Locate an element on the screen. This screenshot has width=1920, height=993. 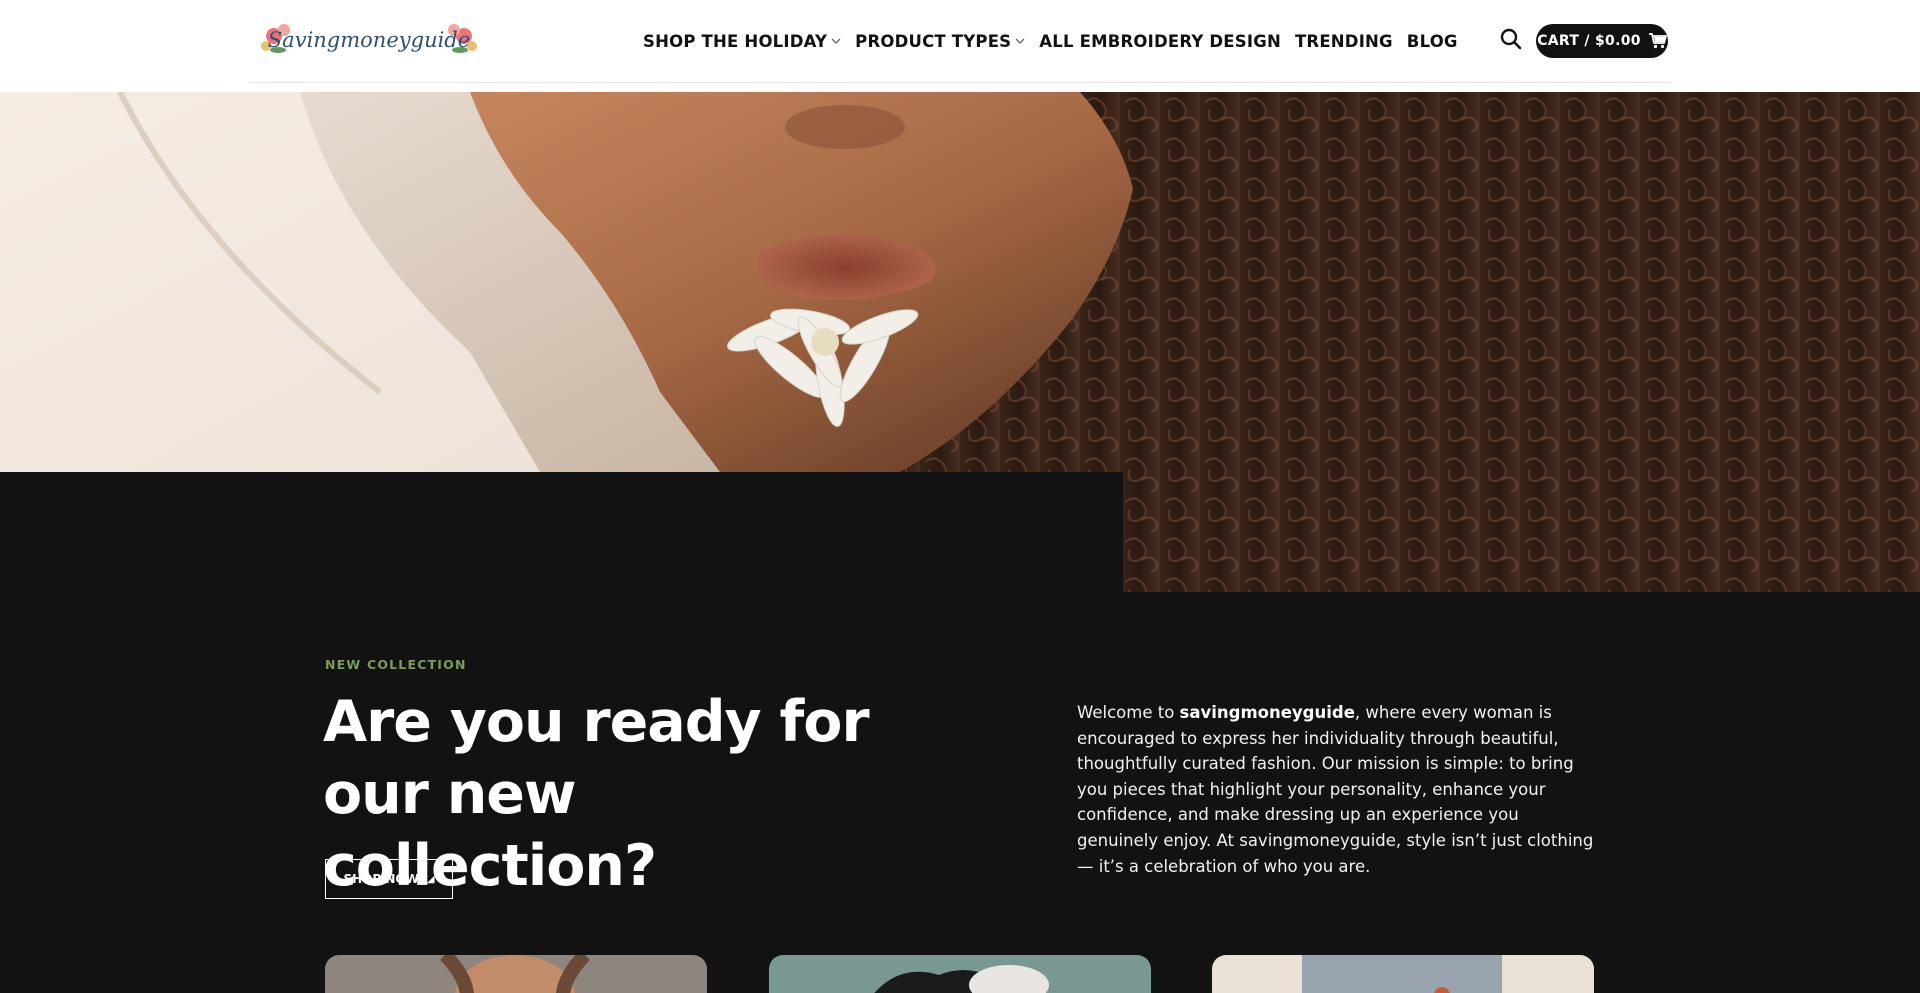
site-logo: Savingmoneyguide is located at coordinates (368, 40).